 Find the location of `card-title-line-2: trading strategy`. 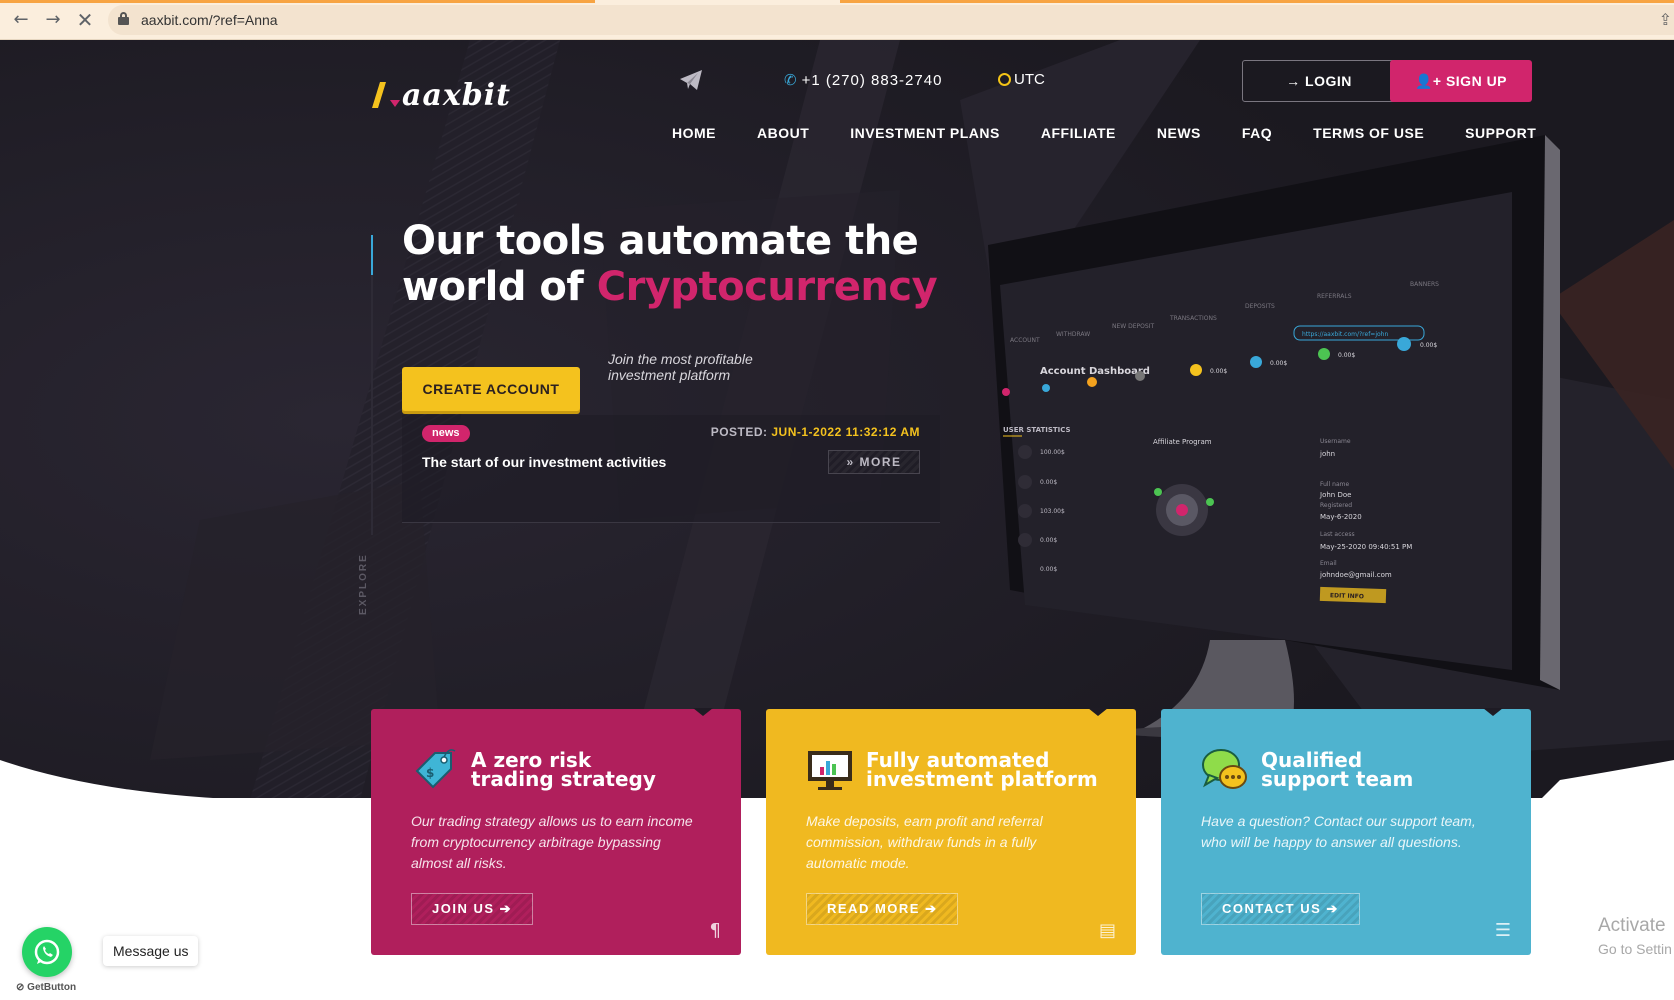

card-title-line-2: trading strategy is located at coordinates (563, 779).